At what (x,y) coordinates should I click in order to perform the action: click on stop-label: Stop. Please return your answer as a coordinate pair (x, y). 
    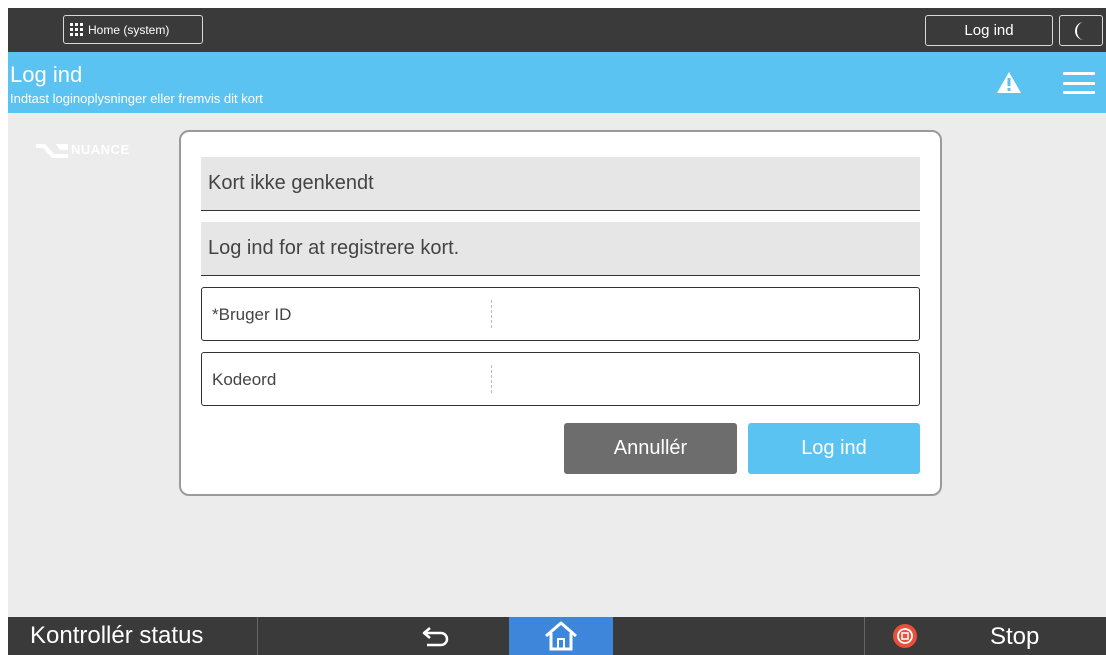
    Looking at the image, I should click on (1015, 636).